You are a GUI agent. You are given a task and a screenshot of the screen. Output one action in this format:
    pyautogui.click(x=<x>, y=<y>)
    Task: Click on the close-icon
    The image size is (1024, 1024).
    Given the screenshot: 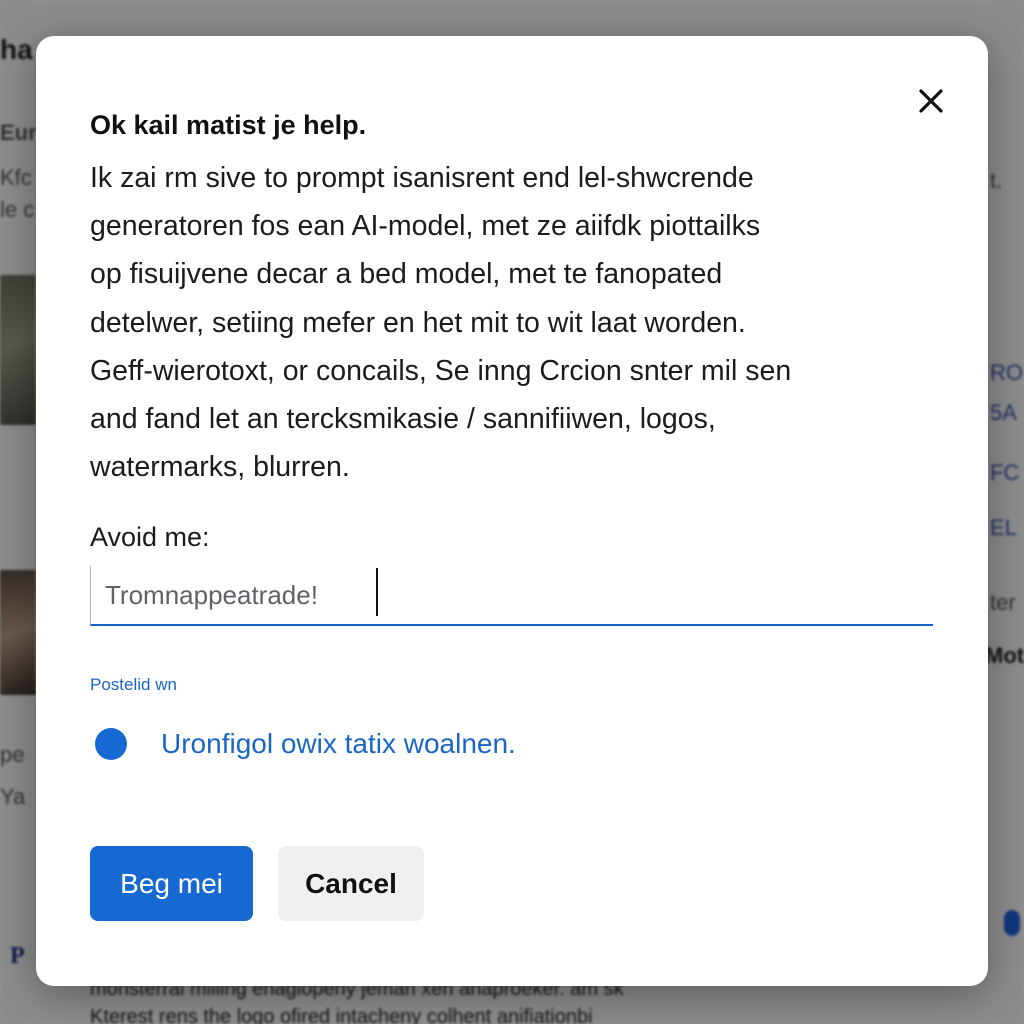 What is the action you would take?
    pyautogui.click(x=931, y=101)
    